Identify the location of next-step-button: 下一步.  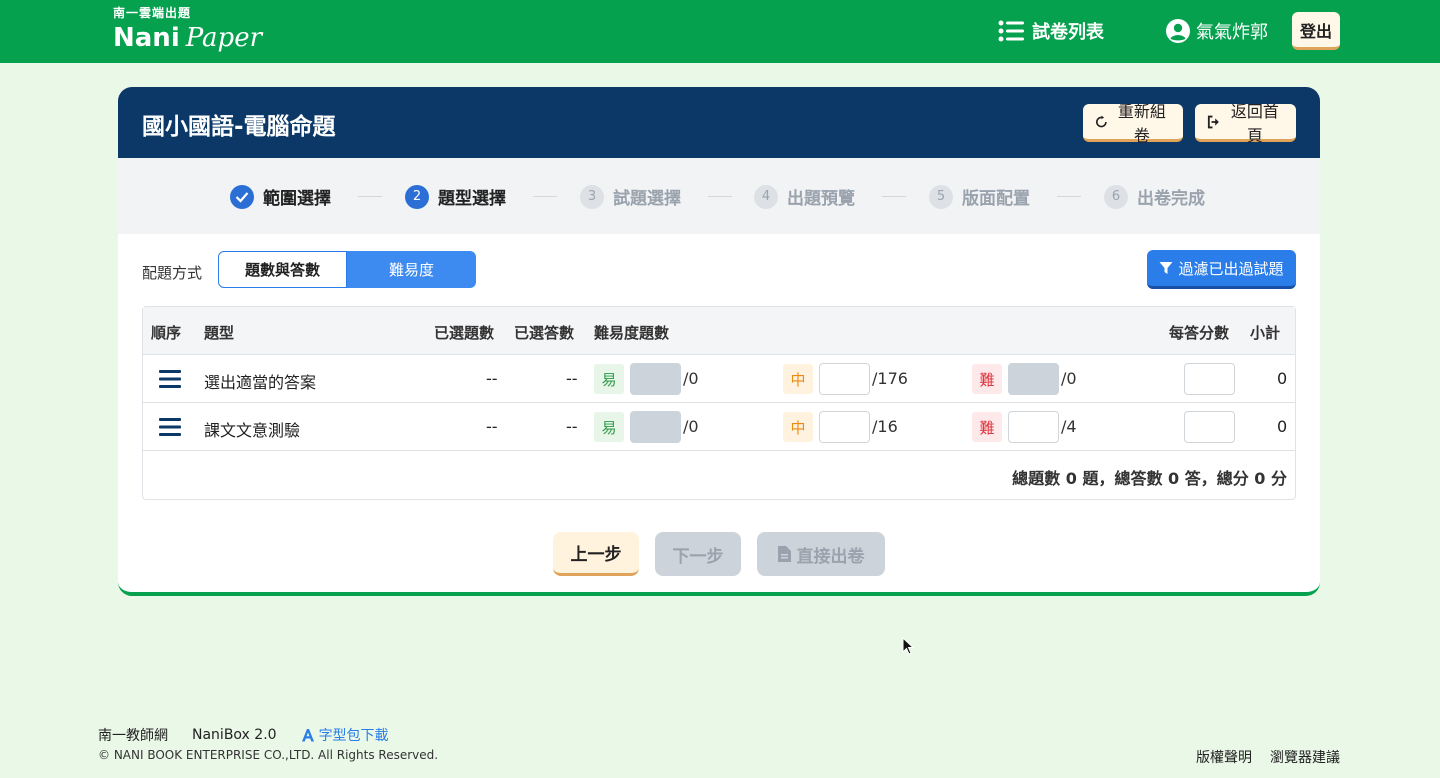
(698, 554).